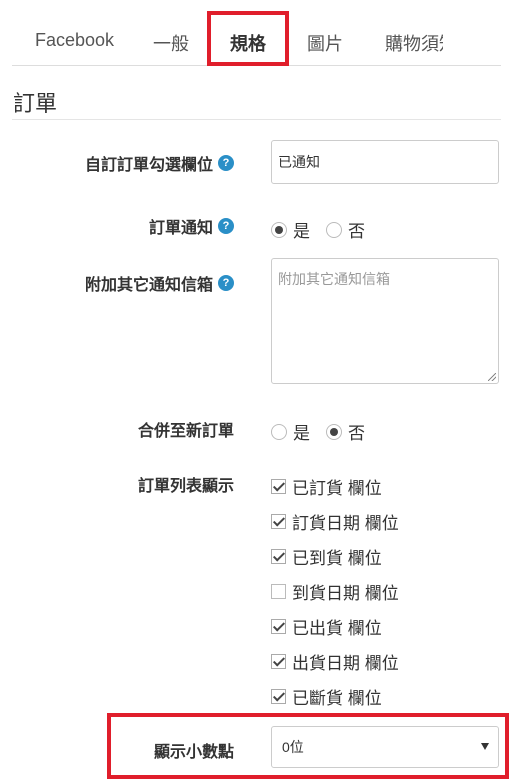 The width and height of the screenshot is (509, 782). I want to click on merge-order-yes-label: 是, so click(301, 433).